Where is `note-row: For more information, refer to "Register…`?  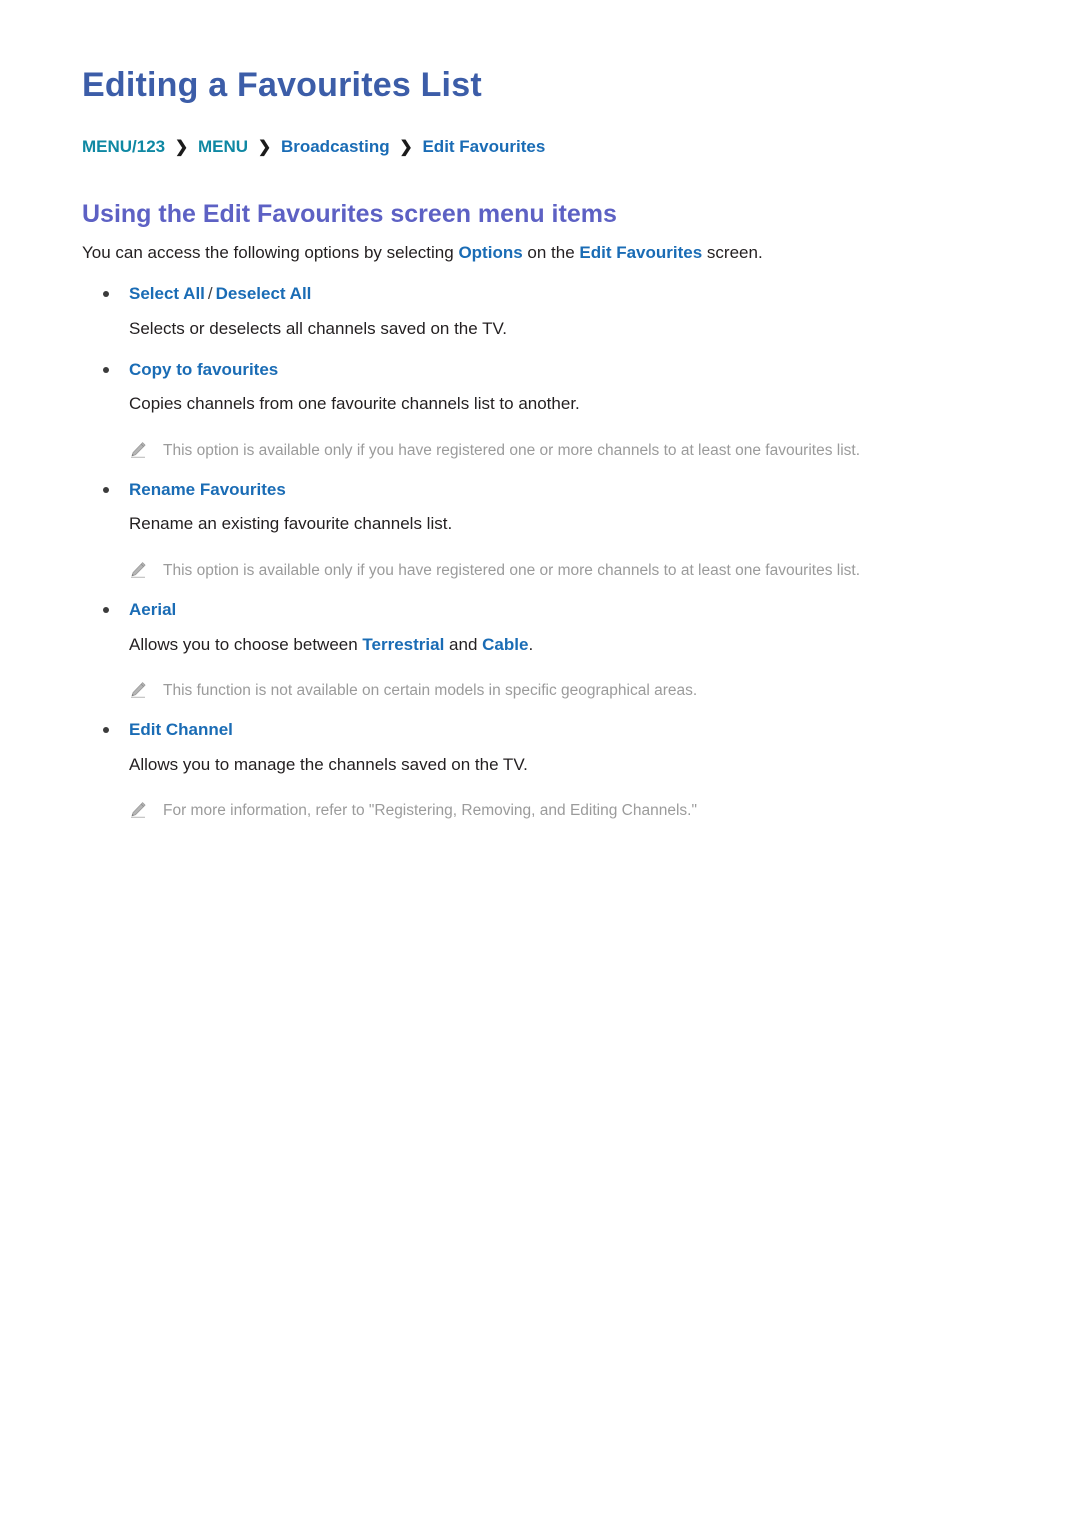 note-row: For more information, refer to "Register… is located at coordinates (540, 799).